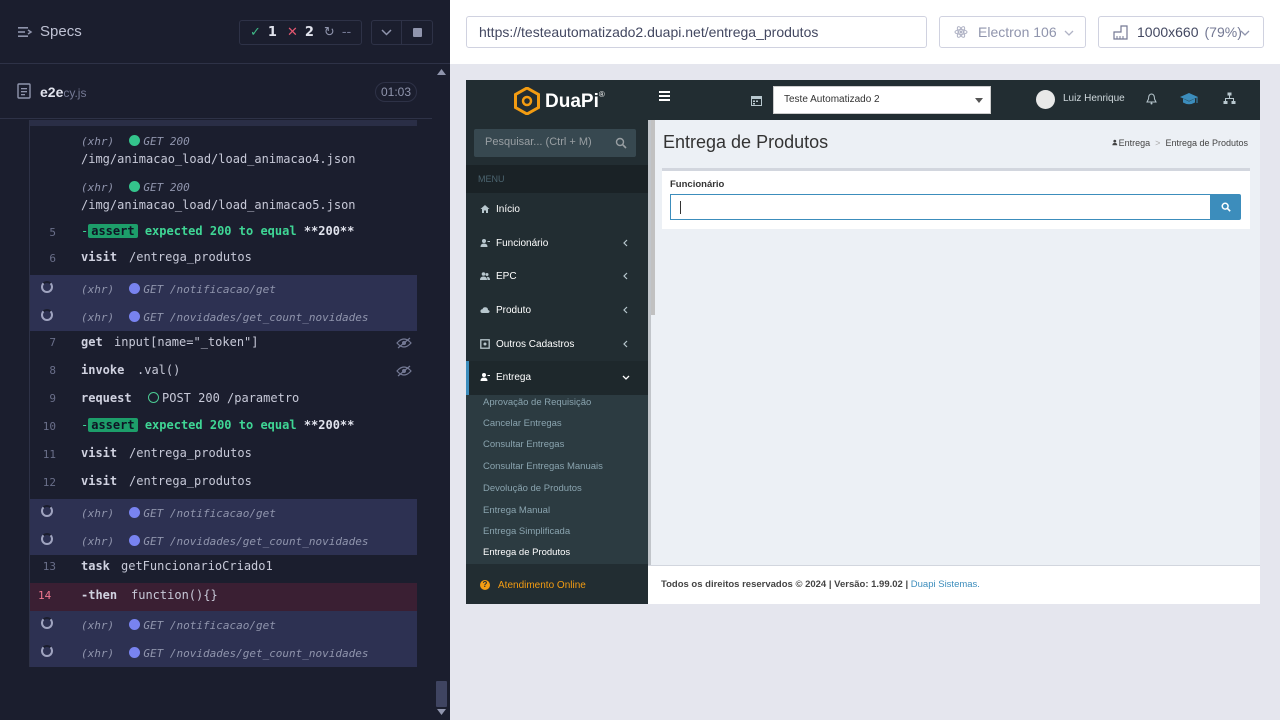 This screenshot has width=1280, height=720. What do you see at coordinates (526, 552) in the screenshot?
I see `submenu-item-current: Entrega de Produtos` at bounding box center [526, 552].